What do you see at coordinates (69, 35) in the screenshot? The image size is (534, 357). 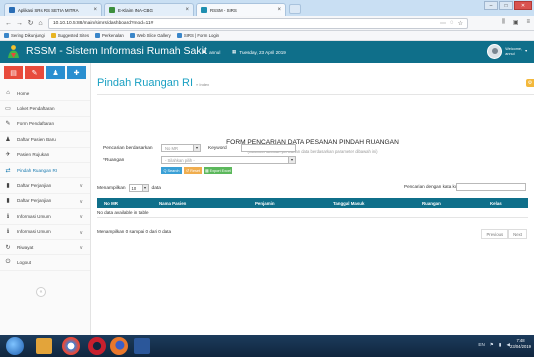 I see `bookmark-item: Suggested Sites` at bounding box center [69, 35].